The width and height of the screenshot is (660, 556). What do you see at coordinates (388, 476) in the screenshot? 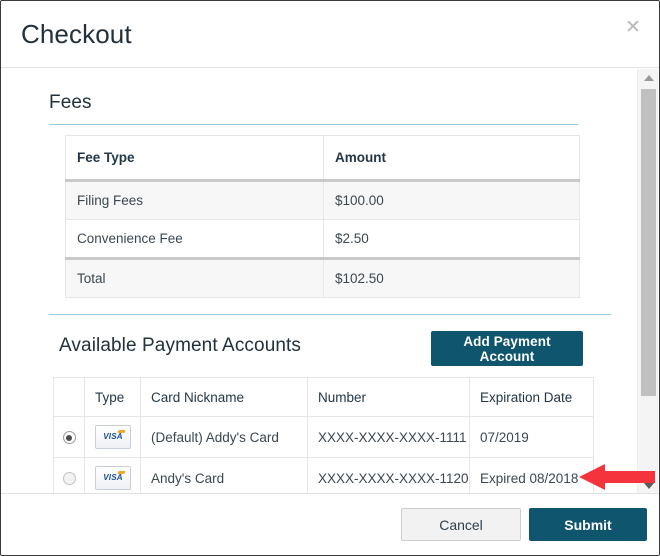
I see `card-number-cell: XXXX-XXXX-XXXX-1120` at bounding box center [388, 476].